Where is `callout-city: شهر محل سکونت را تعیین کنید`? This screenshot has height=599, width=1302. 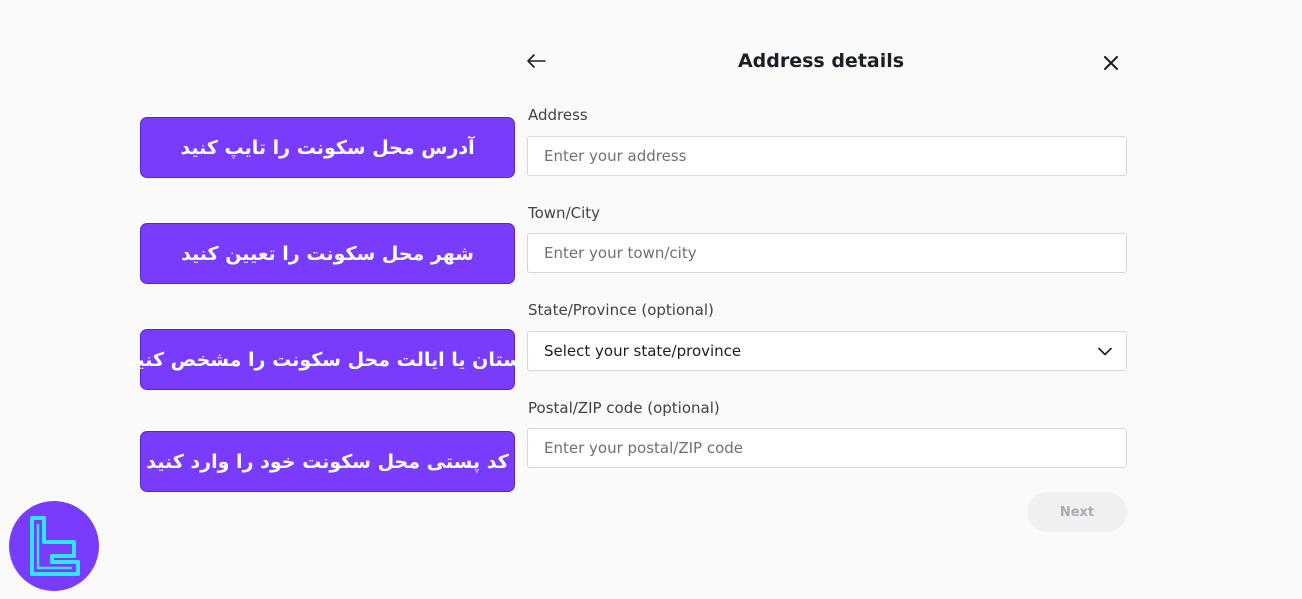 callout-city: شهر محل سکونت را تعیین کنید is located at coordinates (327, 253).